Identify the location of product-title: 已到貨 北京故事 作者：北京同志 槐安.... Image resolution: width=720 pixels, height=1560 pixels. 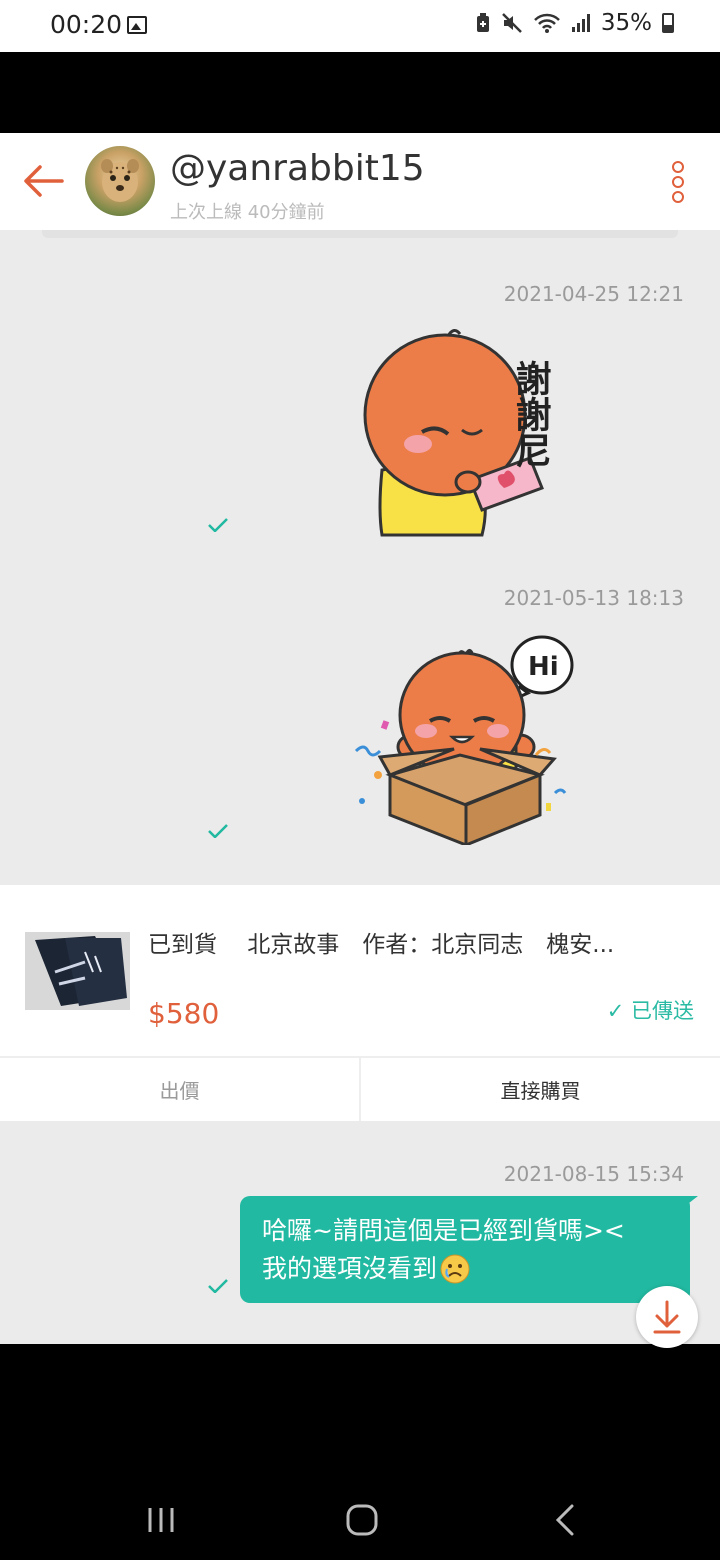
(420, 942).